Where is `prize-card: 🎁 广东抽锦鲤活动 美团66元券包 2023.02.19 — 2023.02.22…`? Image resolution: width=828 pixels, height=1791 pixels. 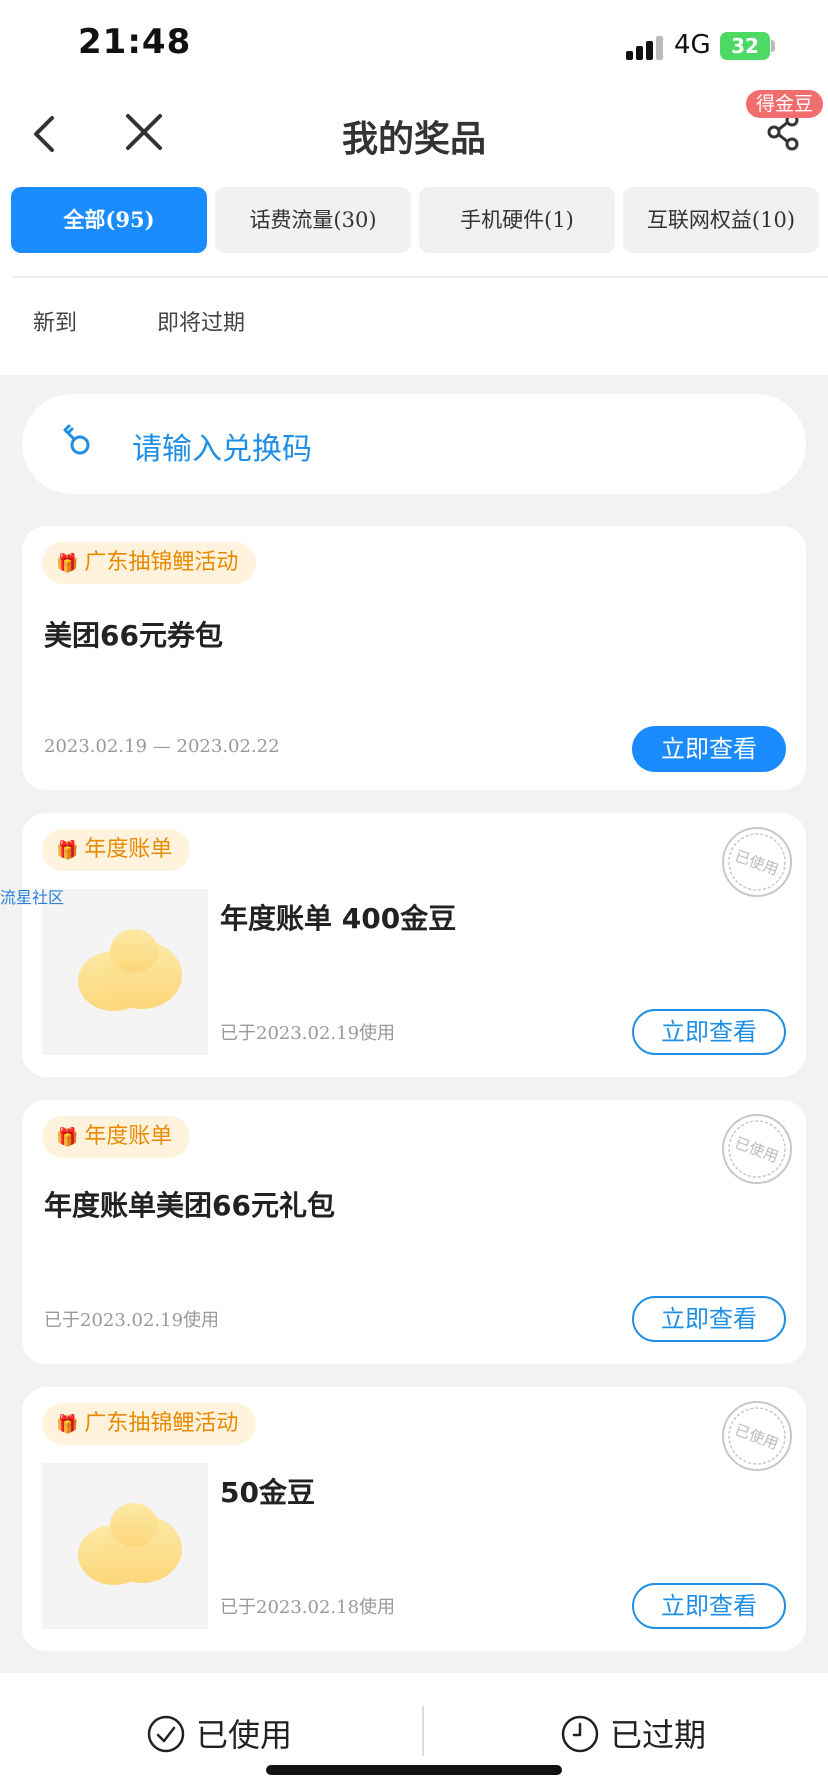 prize-card: 🎁 广东抽锦鲤活动 美团66元券包 2023.02.19 — 2023.02.22… is located at coordinates (414, 658).